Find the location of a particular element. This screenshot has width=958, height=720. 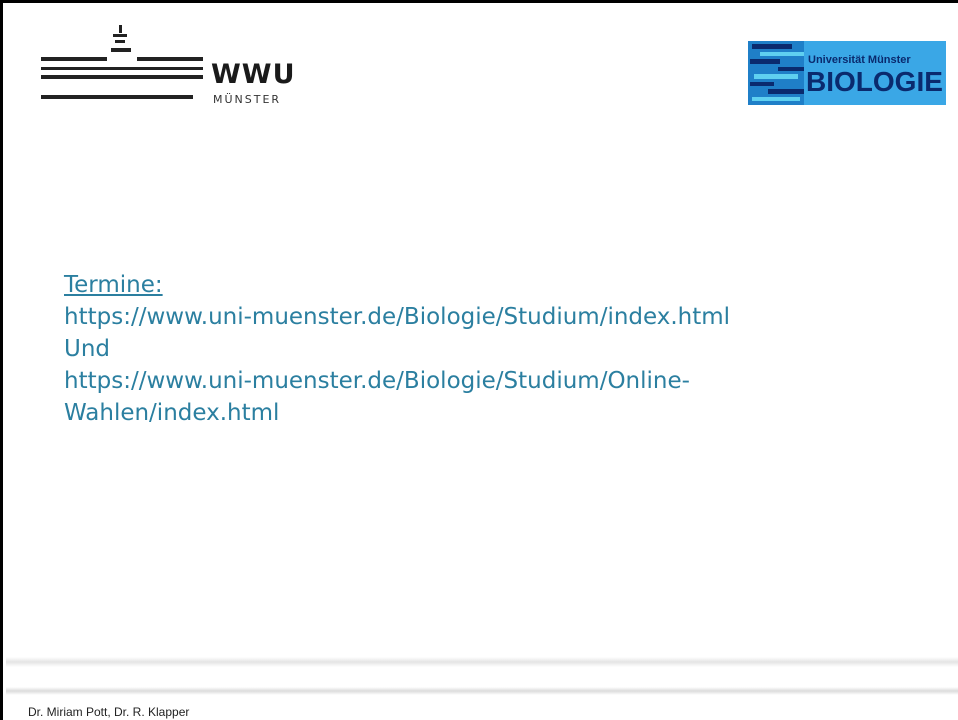

biologie-logo-university: Universität Münster is located at coordinates (859, 60).